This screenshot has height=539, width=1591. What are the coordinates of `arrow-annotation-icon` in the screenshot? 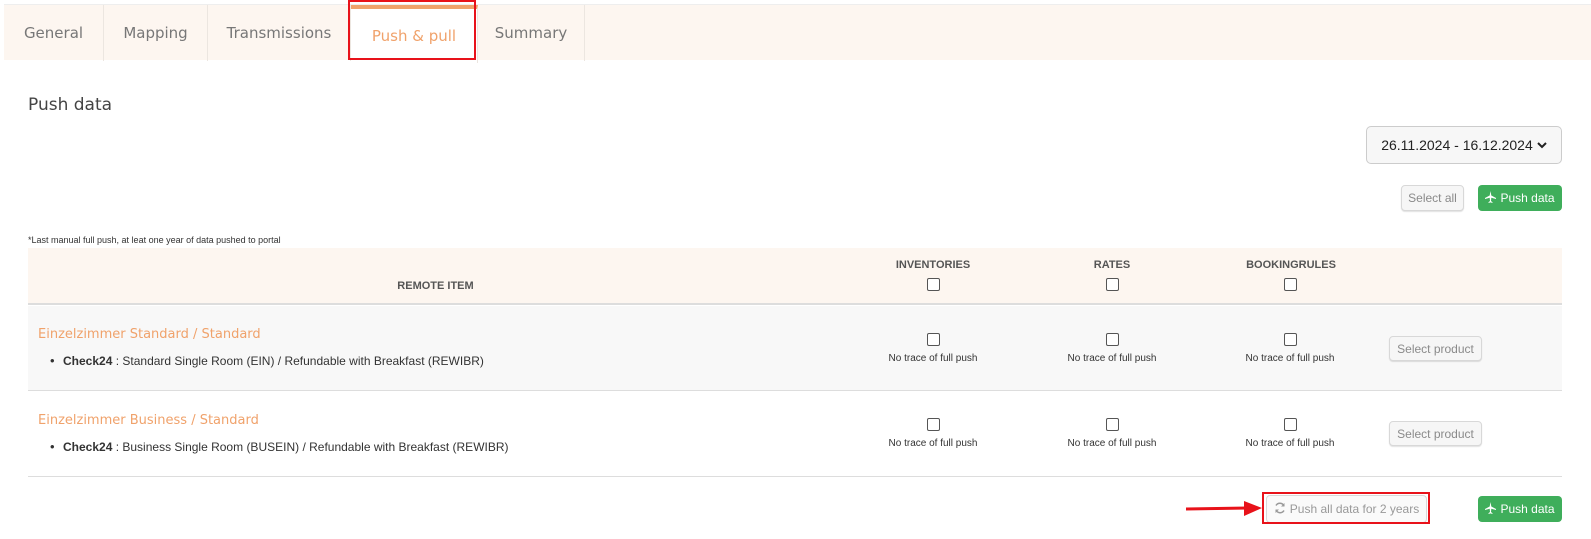 It's located at (1224, 508).